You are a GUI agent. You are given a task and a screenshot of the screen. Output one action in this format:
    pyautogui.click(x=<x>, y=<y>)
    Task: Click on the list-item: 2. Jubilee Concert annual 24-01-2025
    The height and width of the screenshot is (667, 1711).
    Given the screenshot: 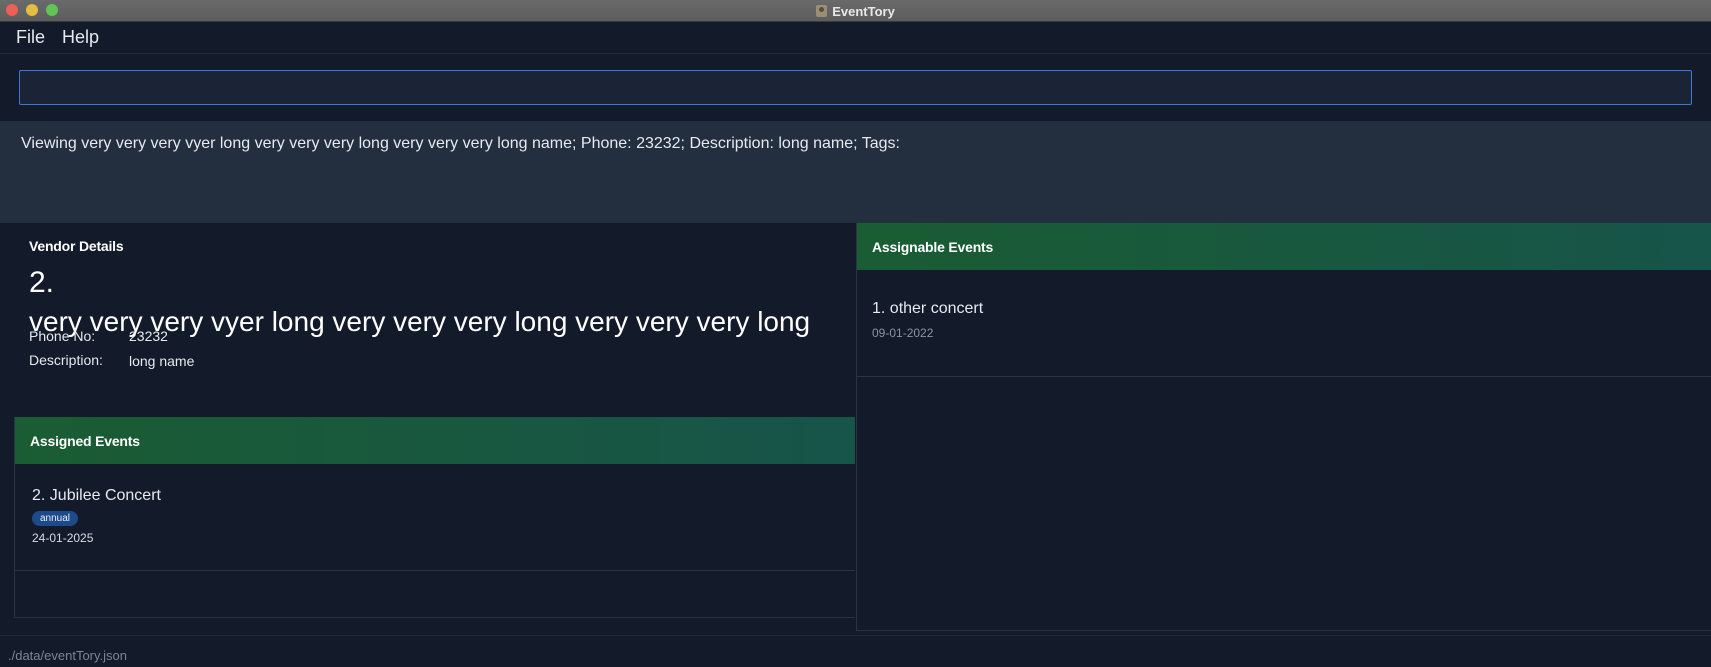 What is the action you would take?
    pyautogui.click(x=435, y=517)
    